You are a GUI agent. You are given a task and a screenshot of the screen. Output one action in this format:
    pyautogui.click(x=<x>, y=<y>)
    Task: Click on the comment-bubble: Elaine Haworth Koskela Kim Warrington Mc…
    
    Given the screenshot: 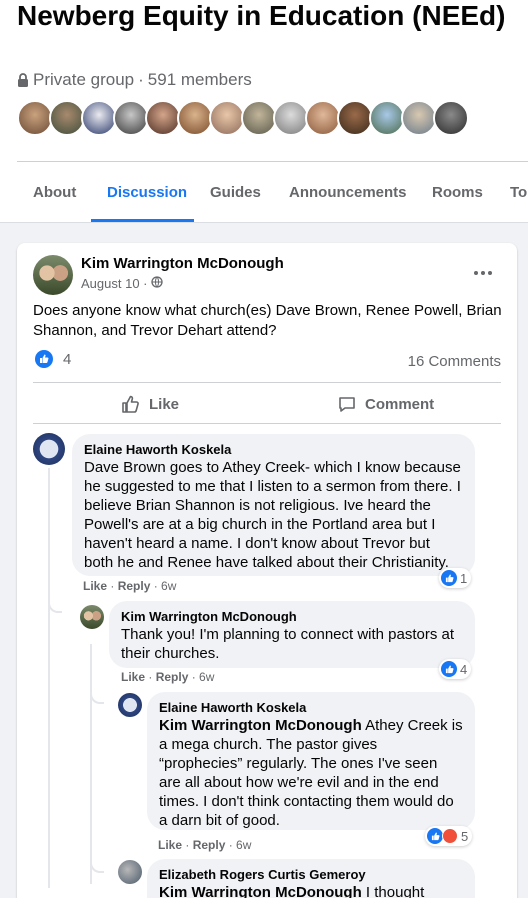 What is the action you would take?
    pyautogui.click(x=311, y=761)
    